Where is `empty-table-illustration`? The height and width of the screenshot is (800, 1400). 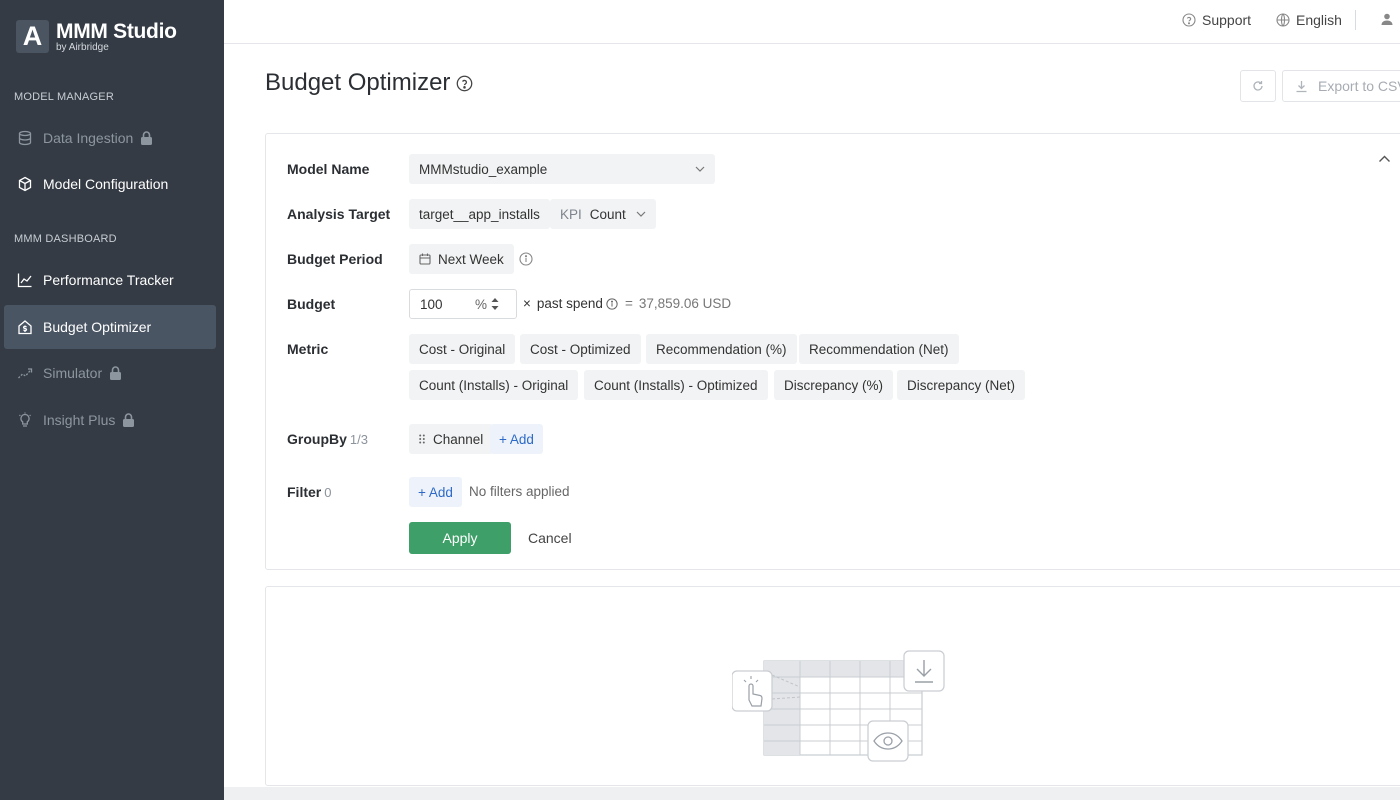
empty-table-illustration is located at coordinates (838, 706).